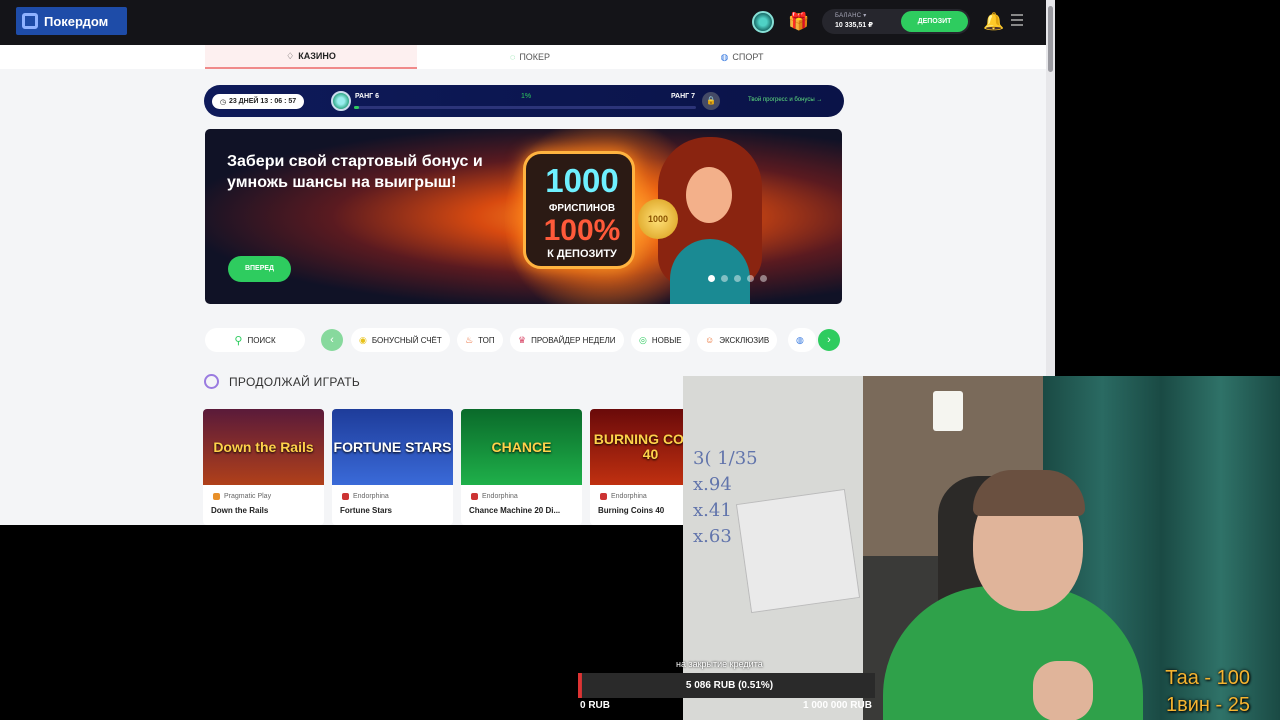 The height and width of the screenshot is (720, 1280). Describe the element at coordinates (1063, 690) in the screenshot. I see `streamer-hand` at that location.